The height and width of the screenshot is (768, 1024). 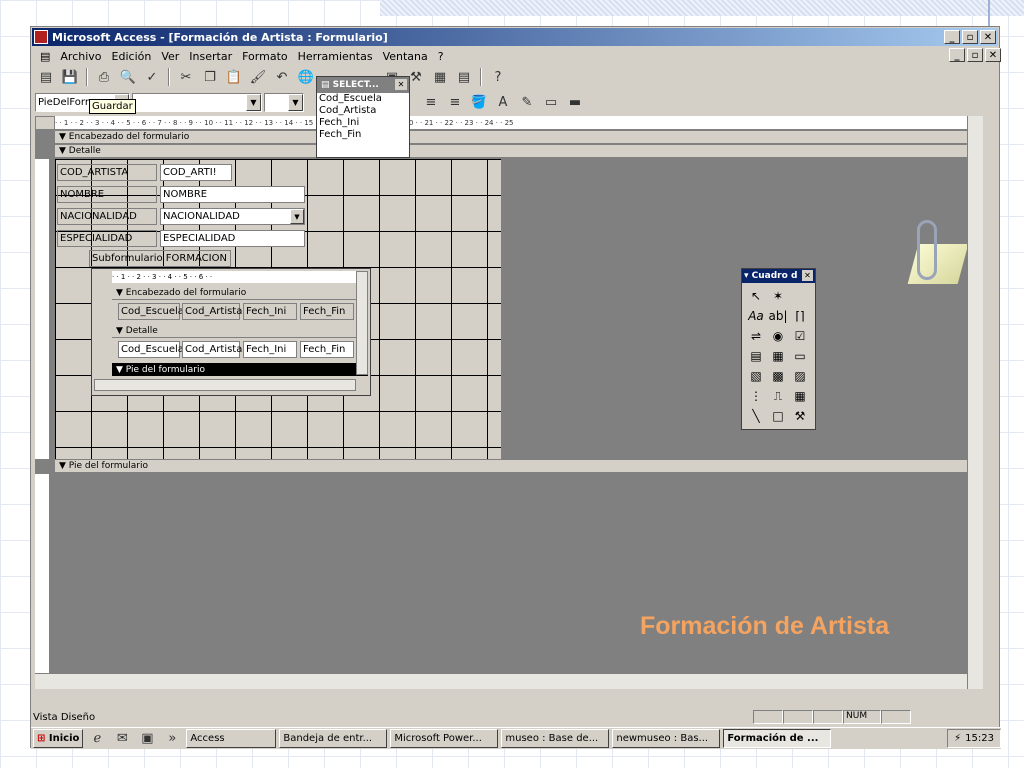 I want to click on field-textbox: NOMBRE, so click(x=232, y=194).